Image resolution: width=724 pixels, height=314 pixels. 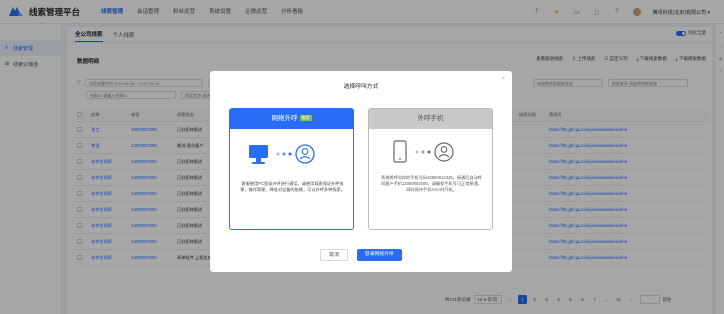 I want to click on cancel-button: 取消, so click(x=334, y=255).